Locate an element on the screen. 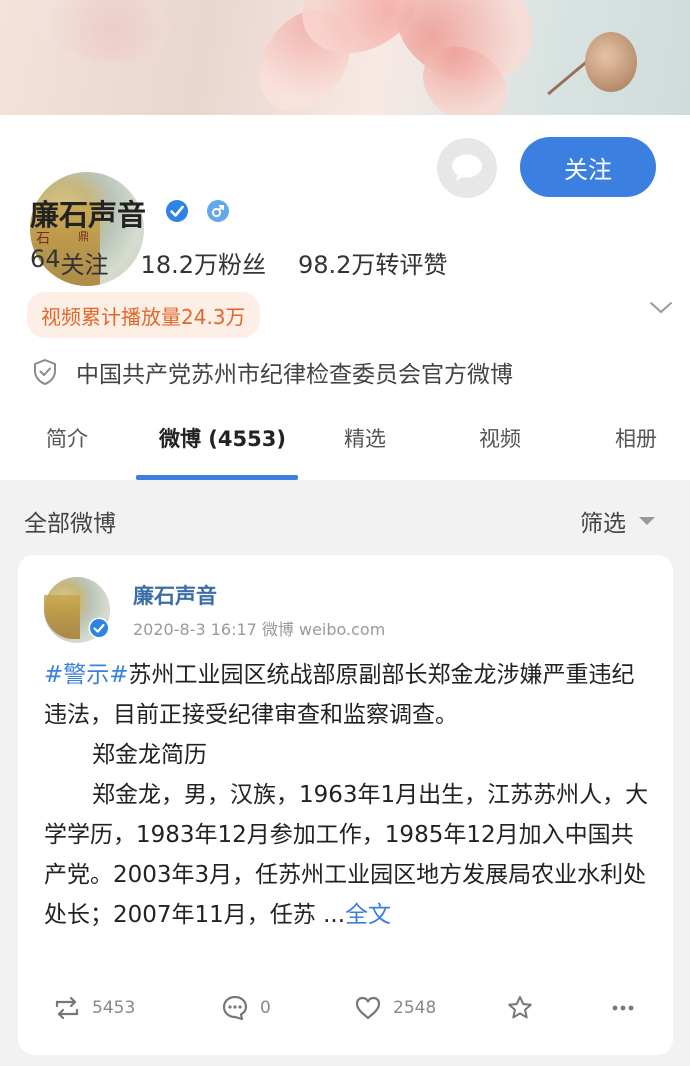  stat-label: 粉丝 is located at coordinates (241, 265).